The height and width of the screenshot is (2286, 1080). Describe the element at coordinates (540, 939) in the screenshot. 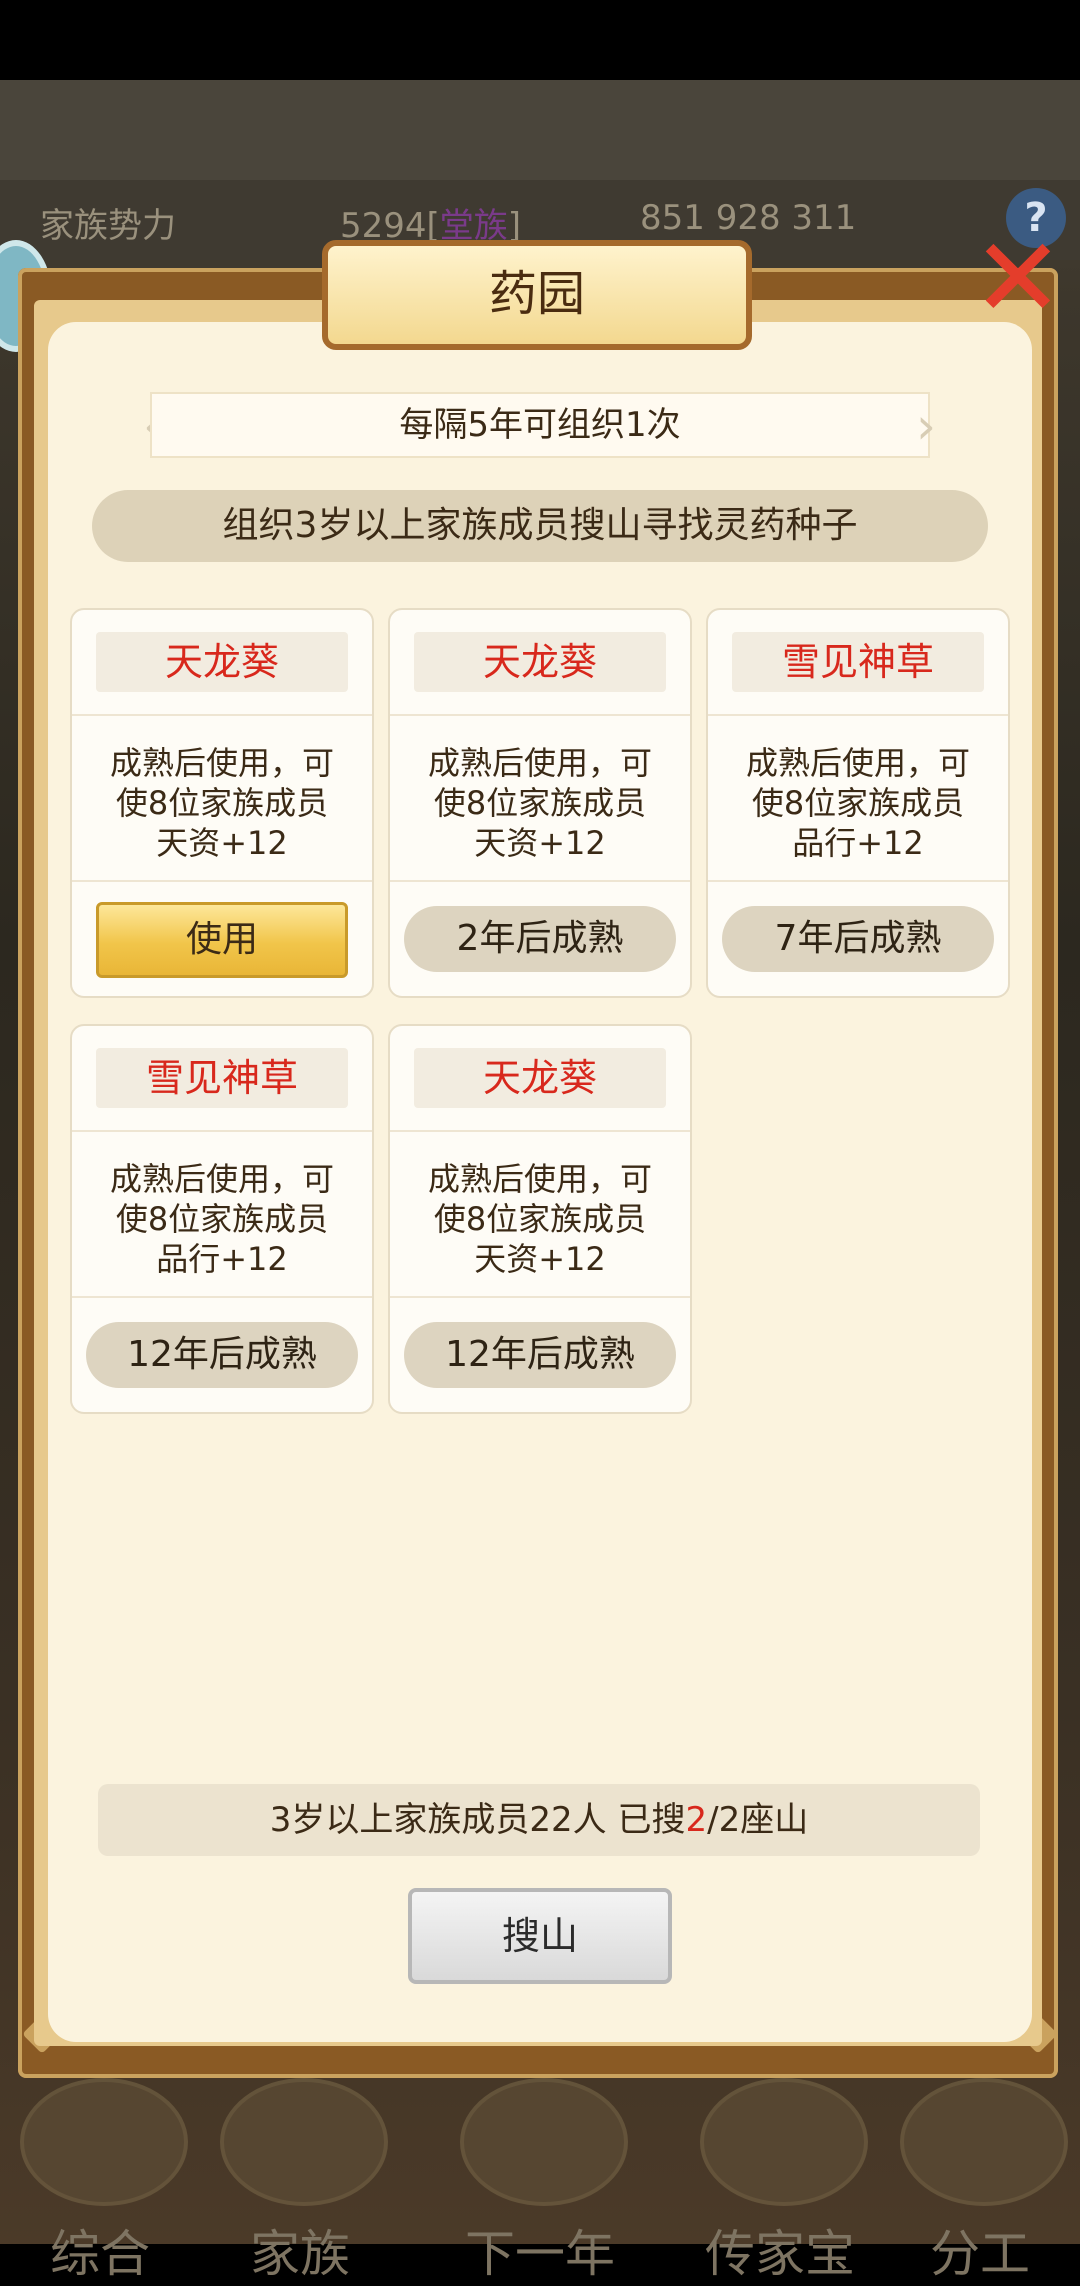

I see `maturity-status: 2年后成熟` at that location.